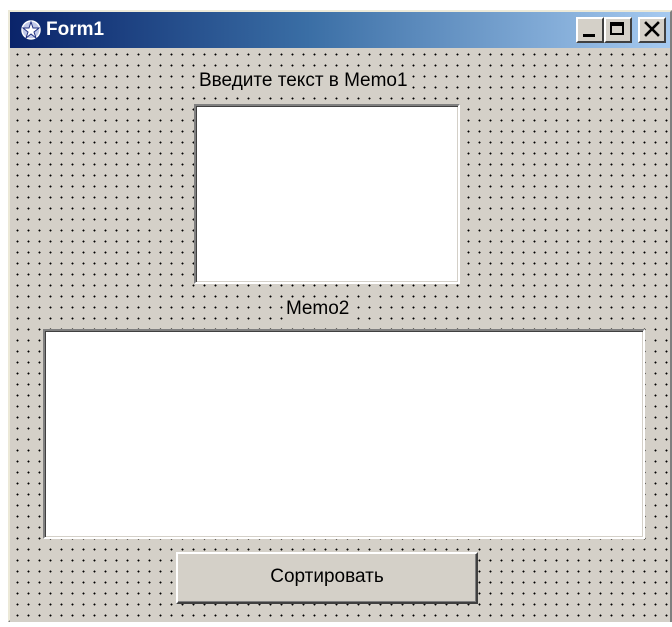 The width and height of the screenshot is (672, 627). I want to click on memo1-textarea, so click(327, 194).